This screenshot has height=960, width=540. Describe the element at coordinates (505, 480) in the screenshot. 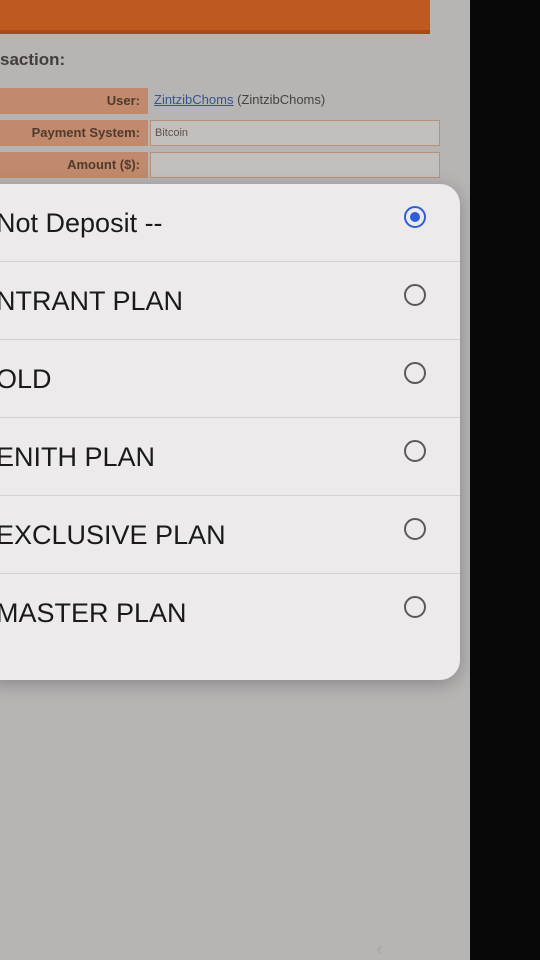

I see `device-bezel` at that location.